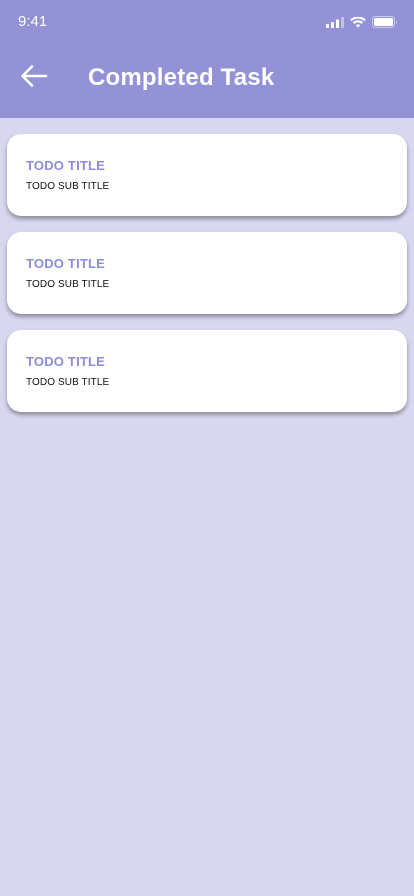  I want to click on app-bar: Completed Task, so click(207, 78).